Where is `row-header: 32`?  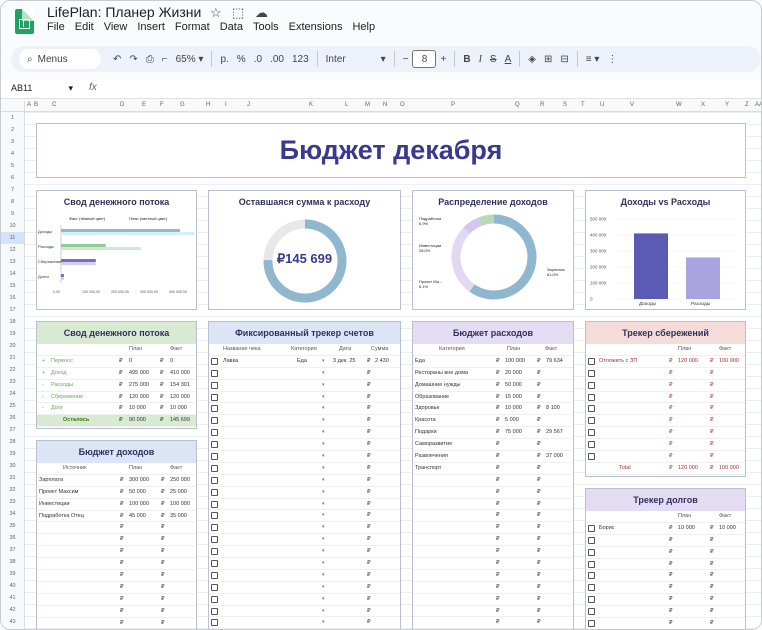
row-header: 32 is located at coordinates (12, 490).